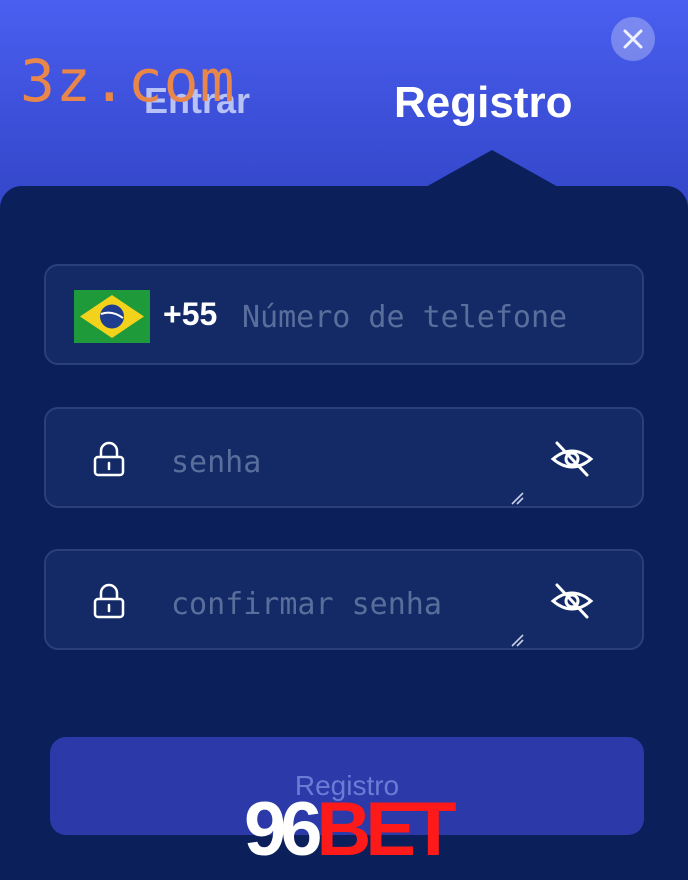  What do you see at coordinates (331, 462) in the screenshot?
I see `password-input` at bounding box center [331, 462].